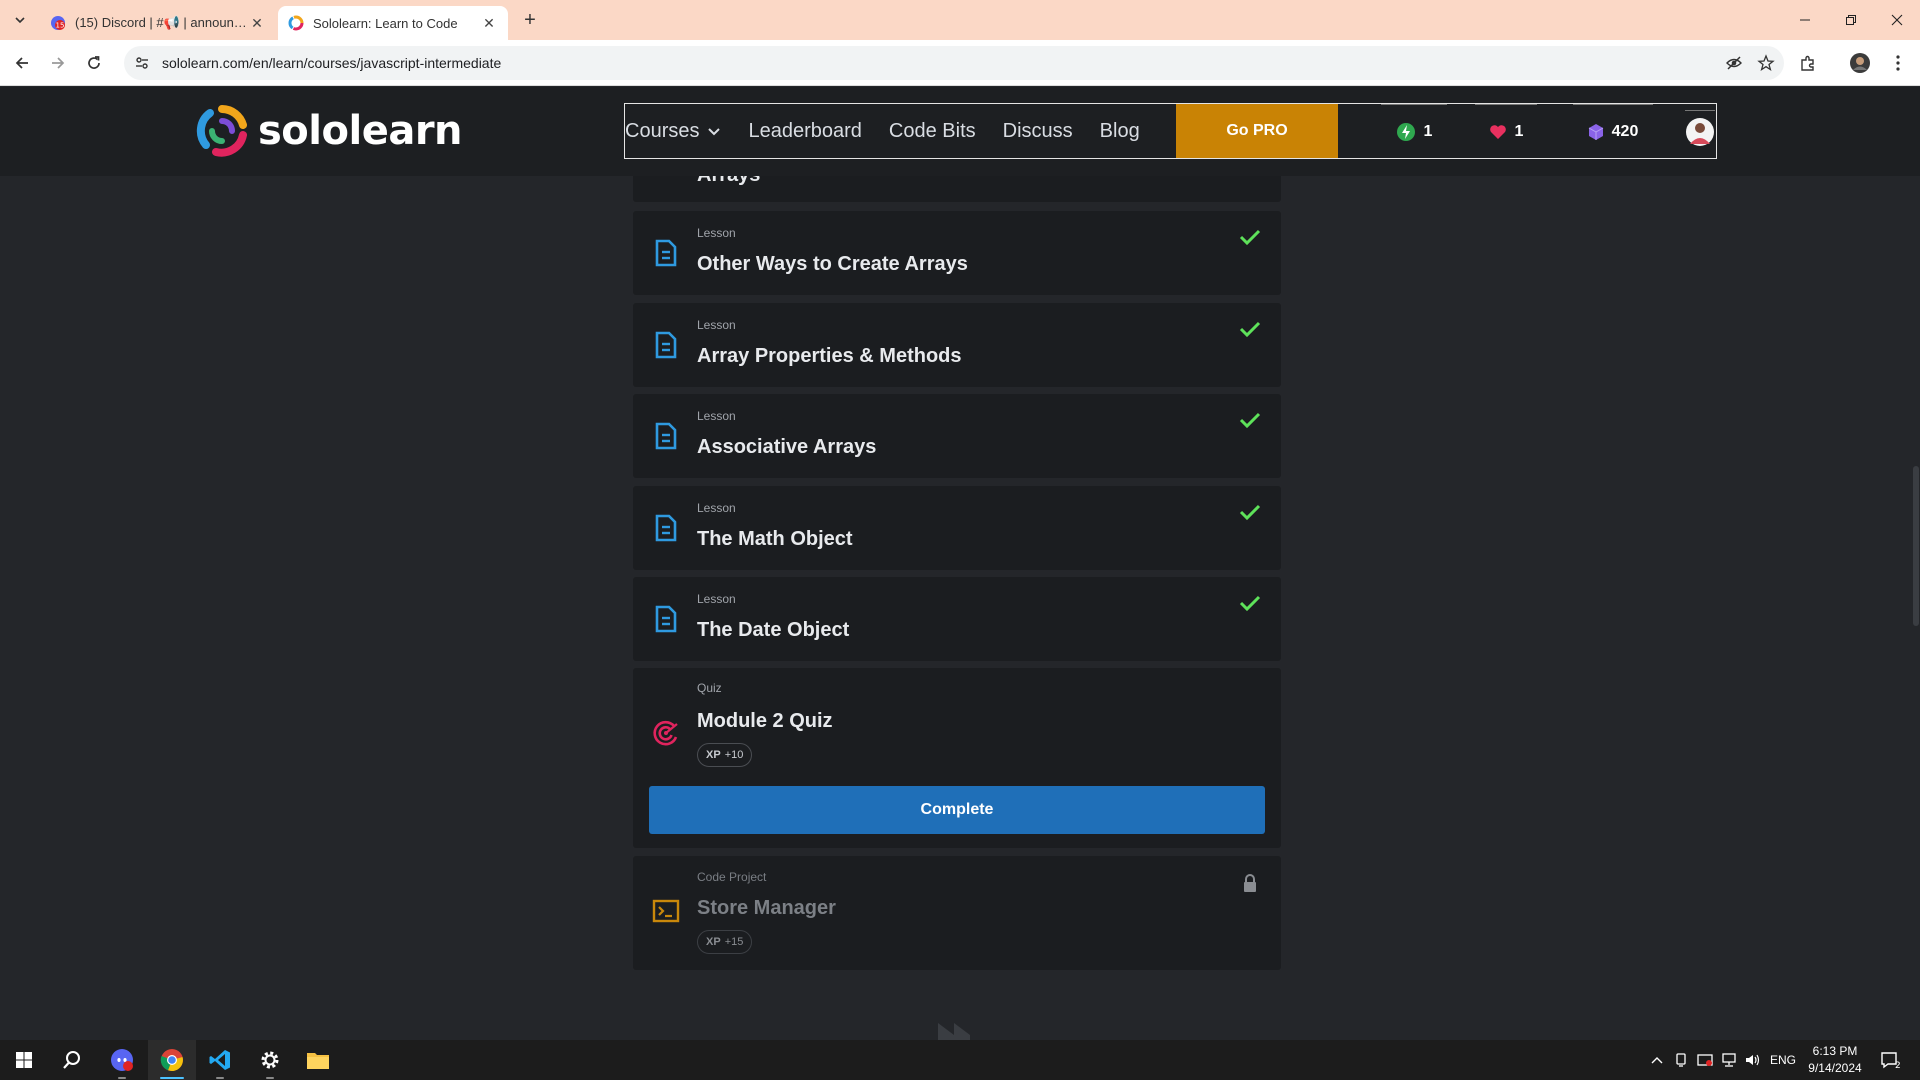  What do you see at coordinates (530, 20) in the screenshot?
I see `new-tab-button: +` at bounding box center [530, 20].